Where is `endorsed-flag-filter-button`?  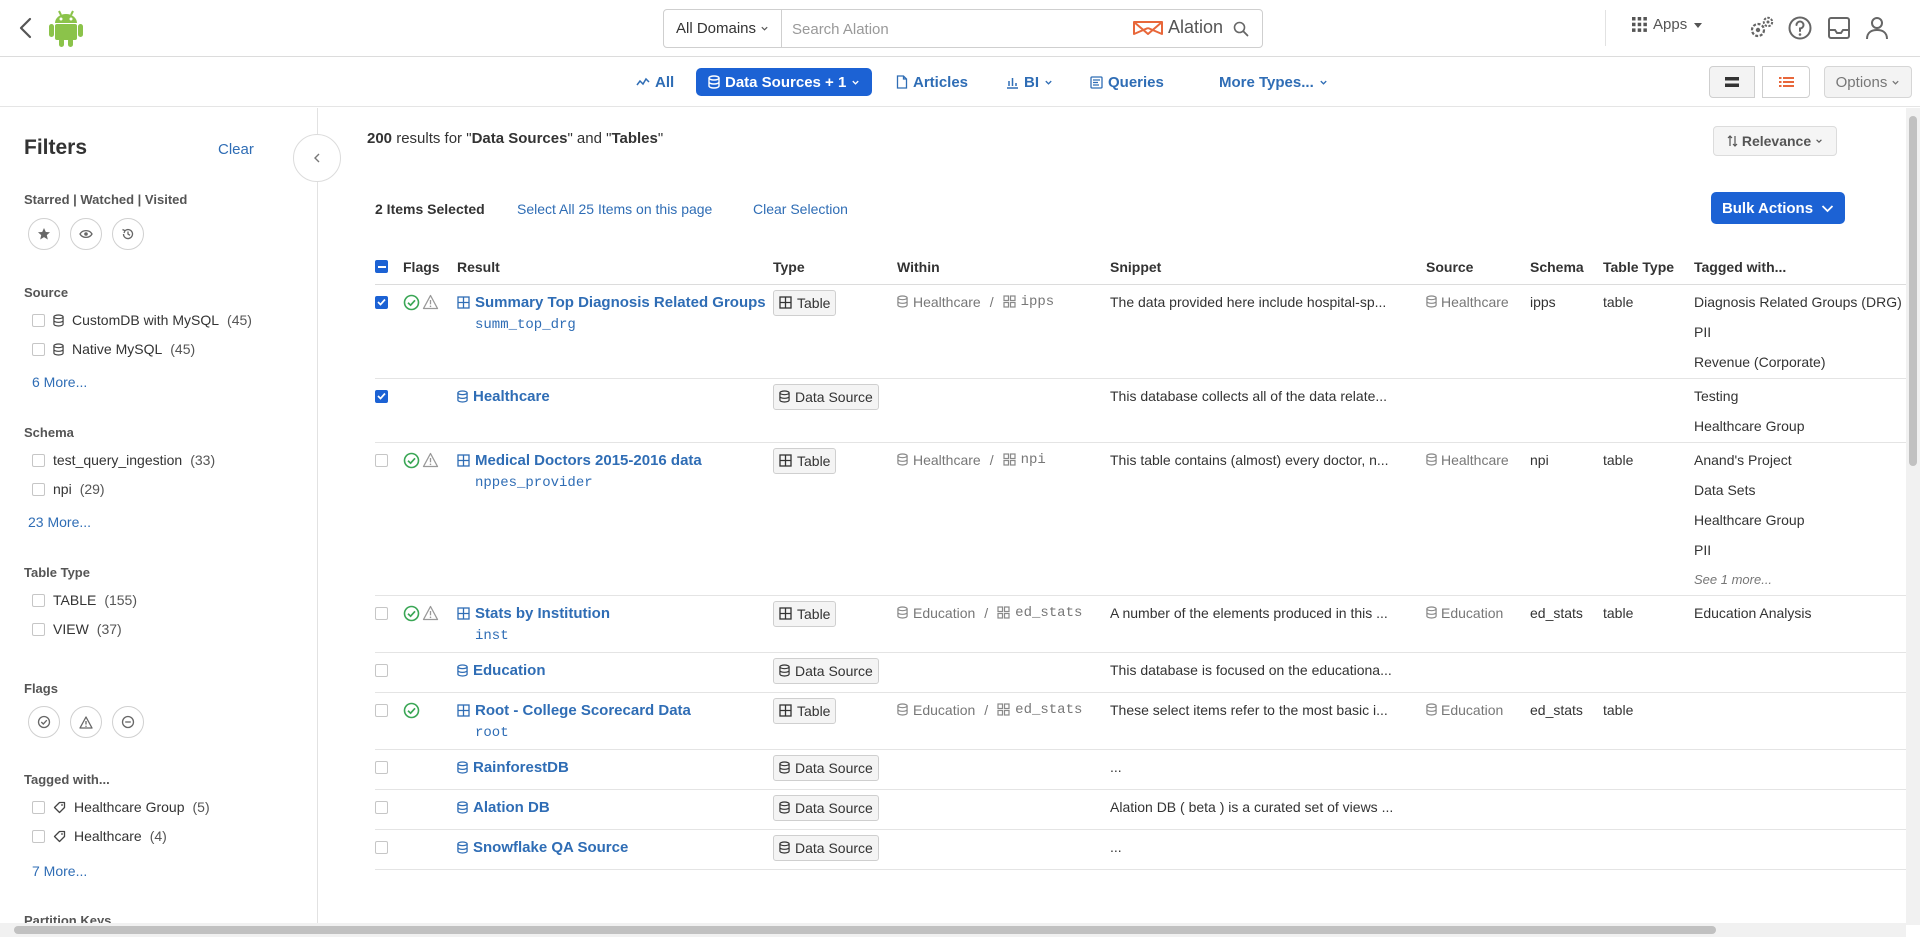
endorsed-flag-filter-button is located at coordinates (44, 722).